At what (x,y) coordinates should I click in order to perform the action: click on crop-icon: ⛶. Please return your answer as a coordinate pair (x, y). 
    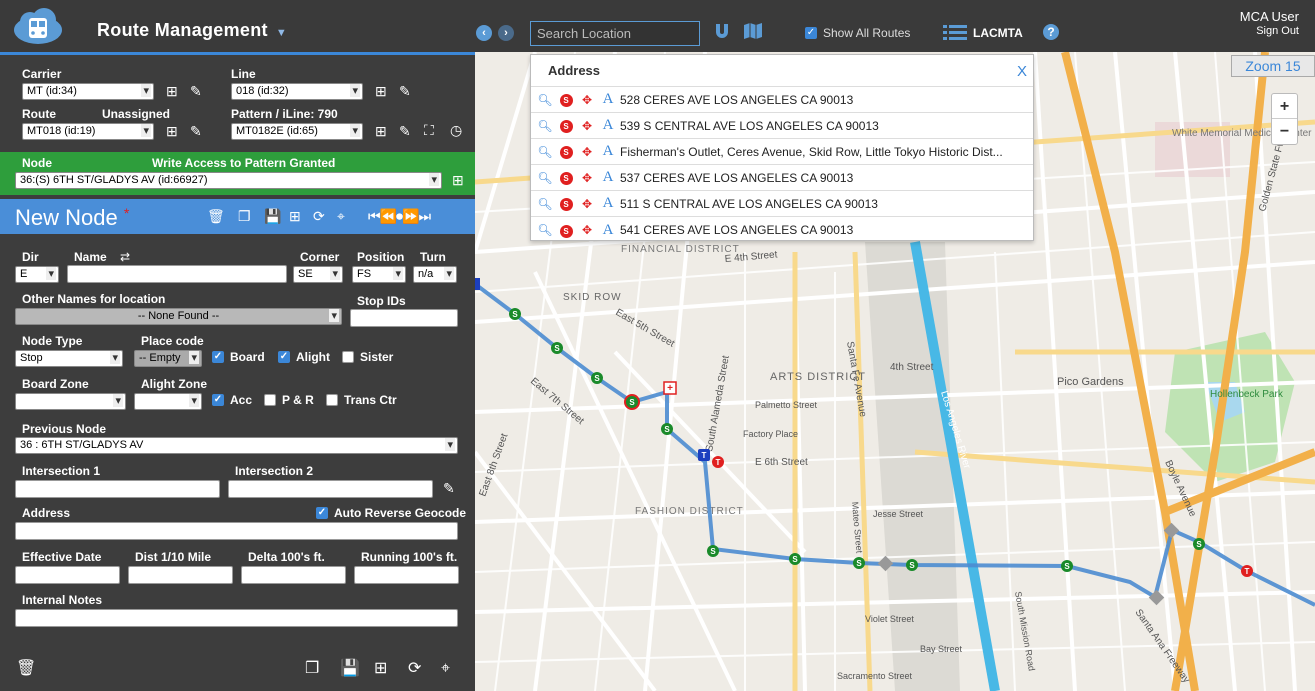
    Looking at the image, I should click on (429, 130).